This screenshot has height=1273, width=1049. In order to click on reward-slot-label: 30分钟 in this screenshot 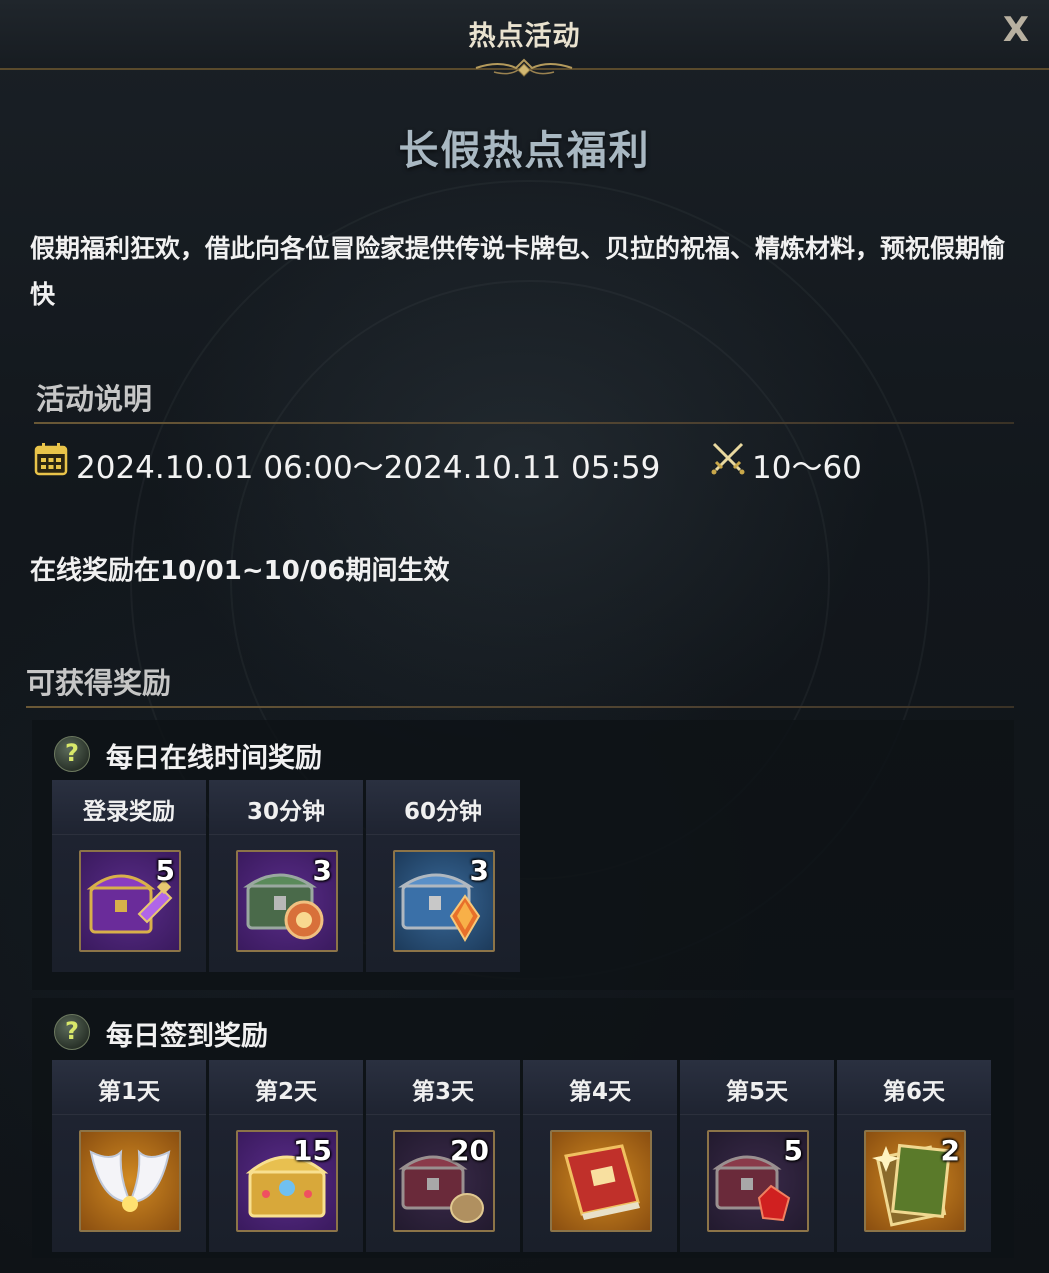, I will do `click(285, 812)`.